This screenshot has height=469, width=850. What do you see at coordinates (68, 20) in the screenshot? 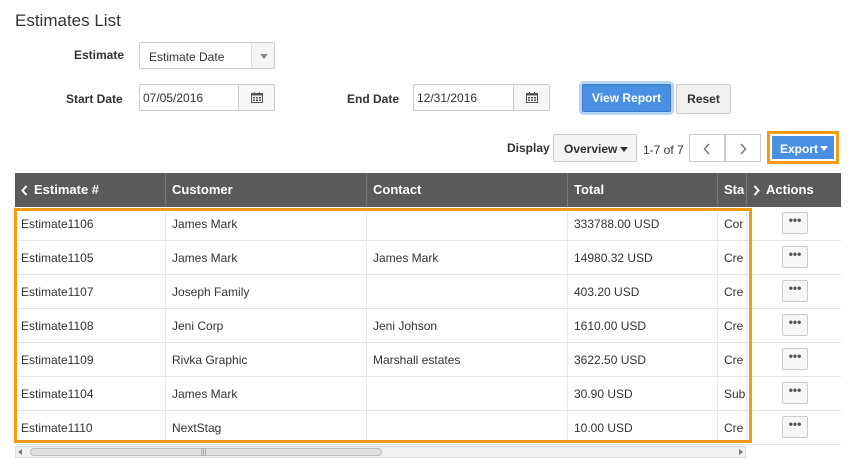
I see `page-title: Estimates List` at bounding box center [68, 20].